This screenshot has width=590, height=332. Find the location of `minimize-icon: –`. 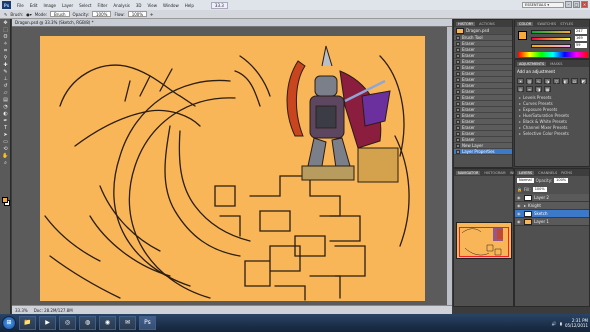

minimize-icon: – is located at coordinates (568, 4).